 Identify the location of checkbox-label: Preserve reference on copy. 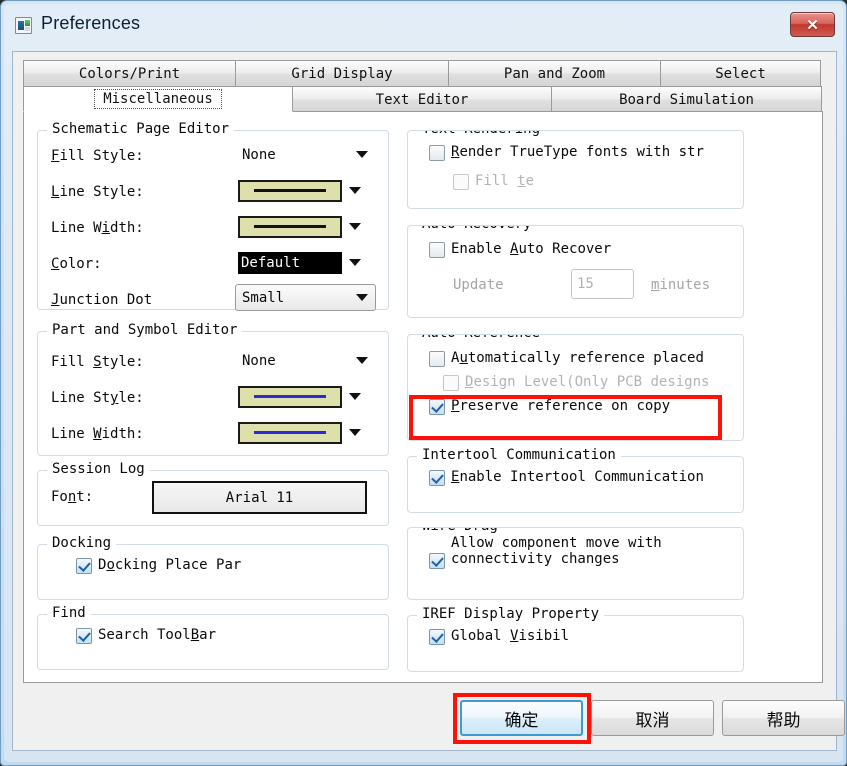
(561, 406).